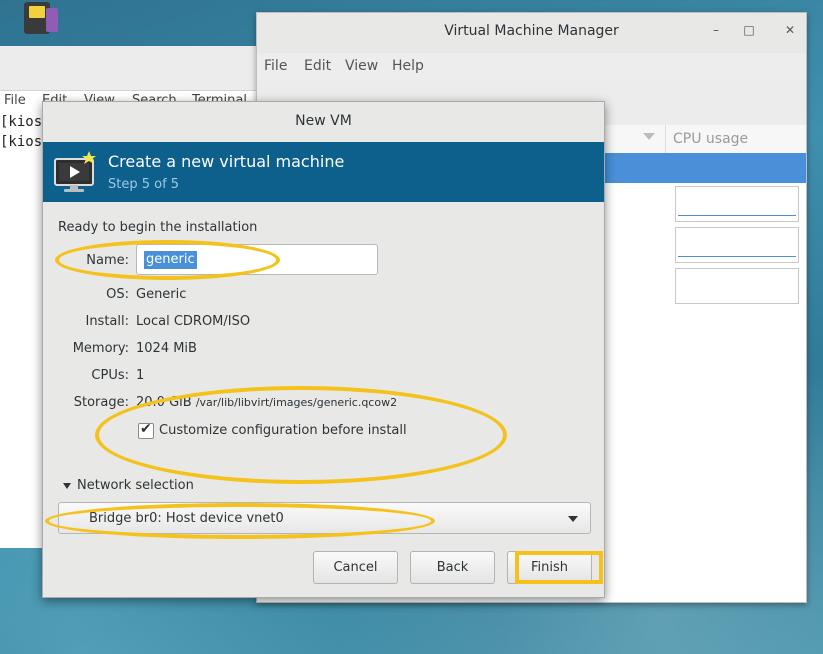 The image size is (823, 654). What do you see at coordinates (408, 66) in the screenshot?
I see `menu-help: Help` at bounding box center [408, 66].